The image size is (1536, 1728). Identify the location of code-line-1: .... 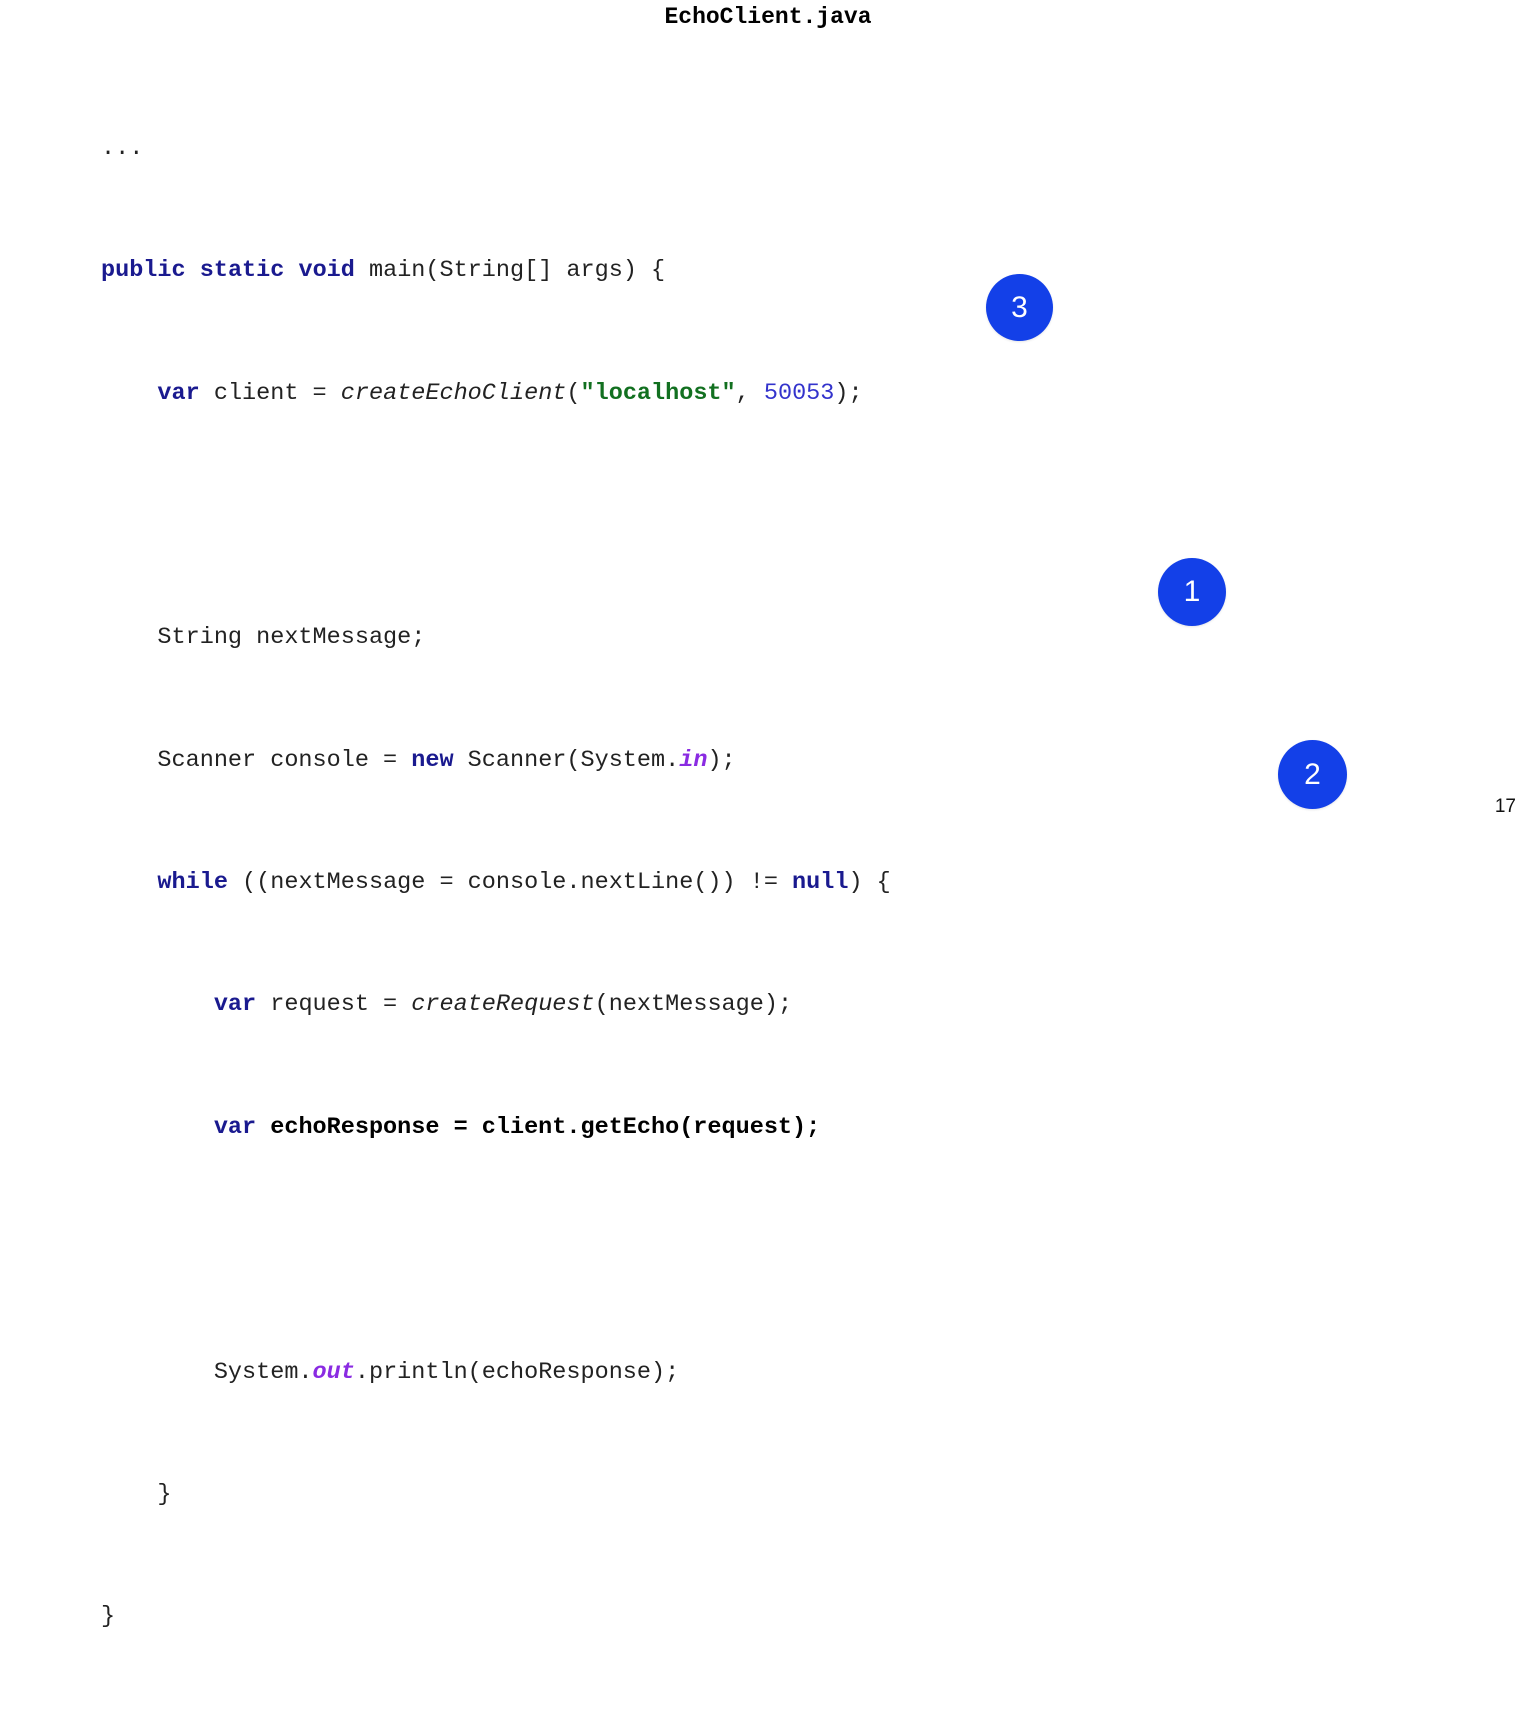
(665, 149).